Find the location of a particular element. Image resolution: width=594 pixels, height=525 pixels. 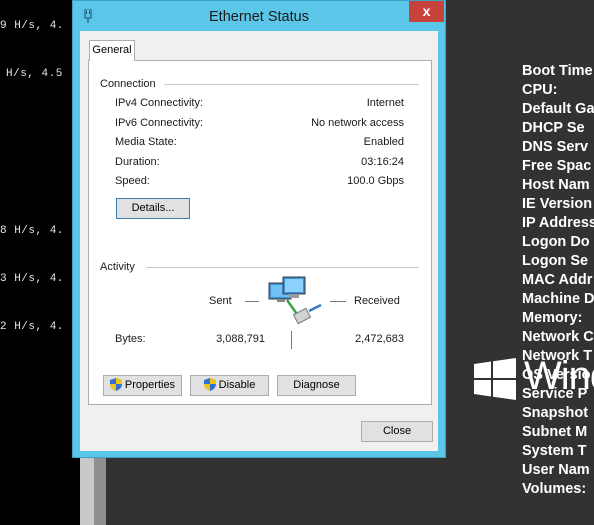

properties-button-label: Properties is located at coordinates (150, 385).